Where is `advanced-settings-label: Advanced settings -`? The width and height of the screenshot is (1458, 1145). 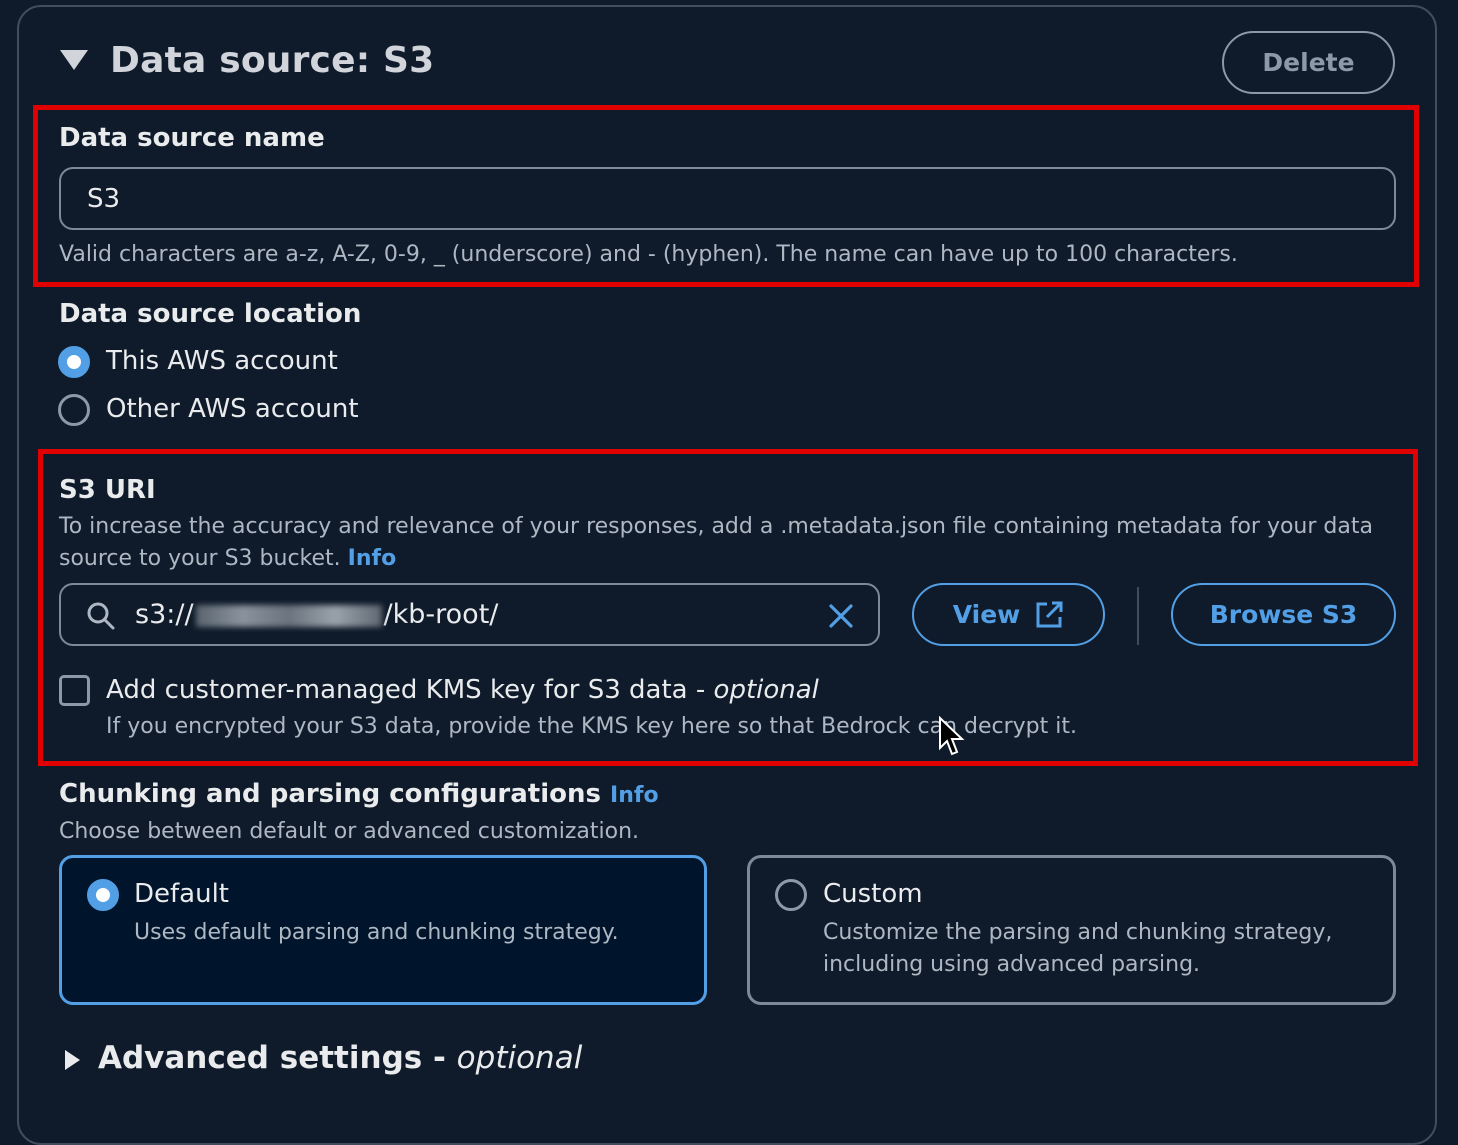
advanced-settings-label: Advanced settings - is located at coordinates (277, 1058).